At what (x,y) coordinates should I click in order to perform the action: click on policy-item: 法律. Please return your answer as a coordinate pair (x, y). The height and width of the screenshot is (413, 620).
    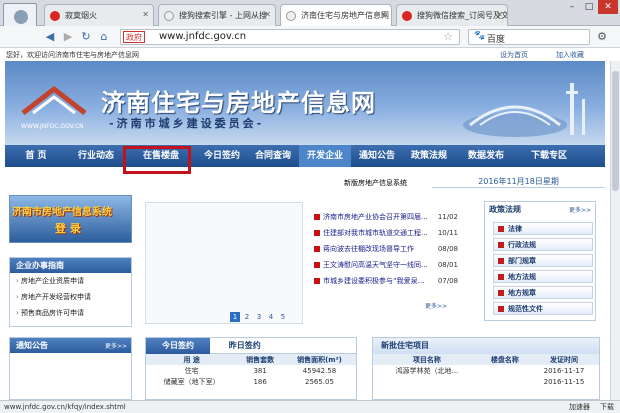
    Looking at the image, I should click on (543, 228).